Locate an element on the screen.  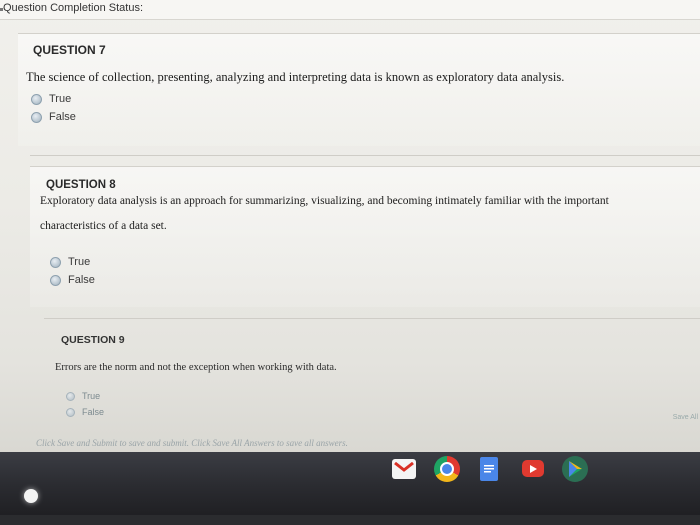
completion-status-label: Question Completion Status: is located at coordinates (73, 8).